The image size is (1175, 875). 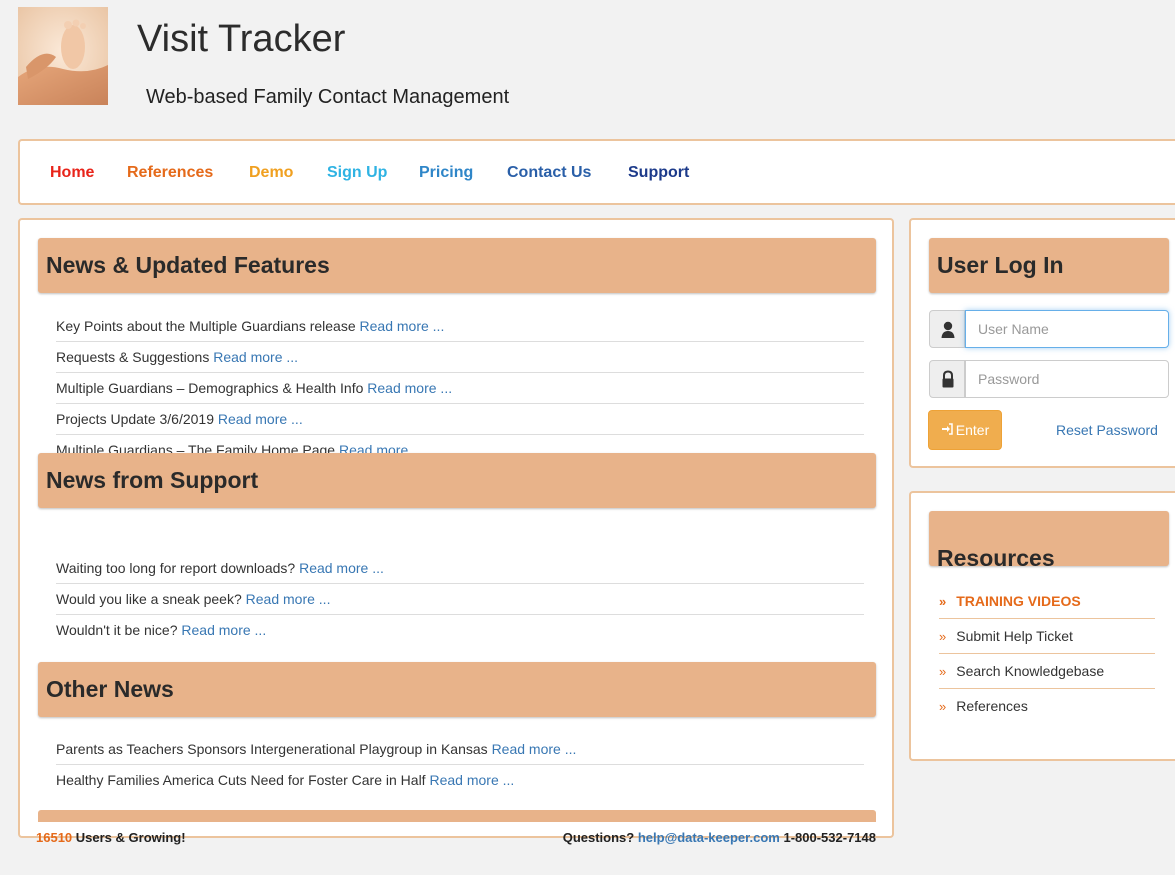 I want to click on section-header-support: News from Support, so click(x=457, y=480).